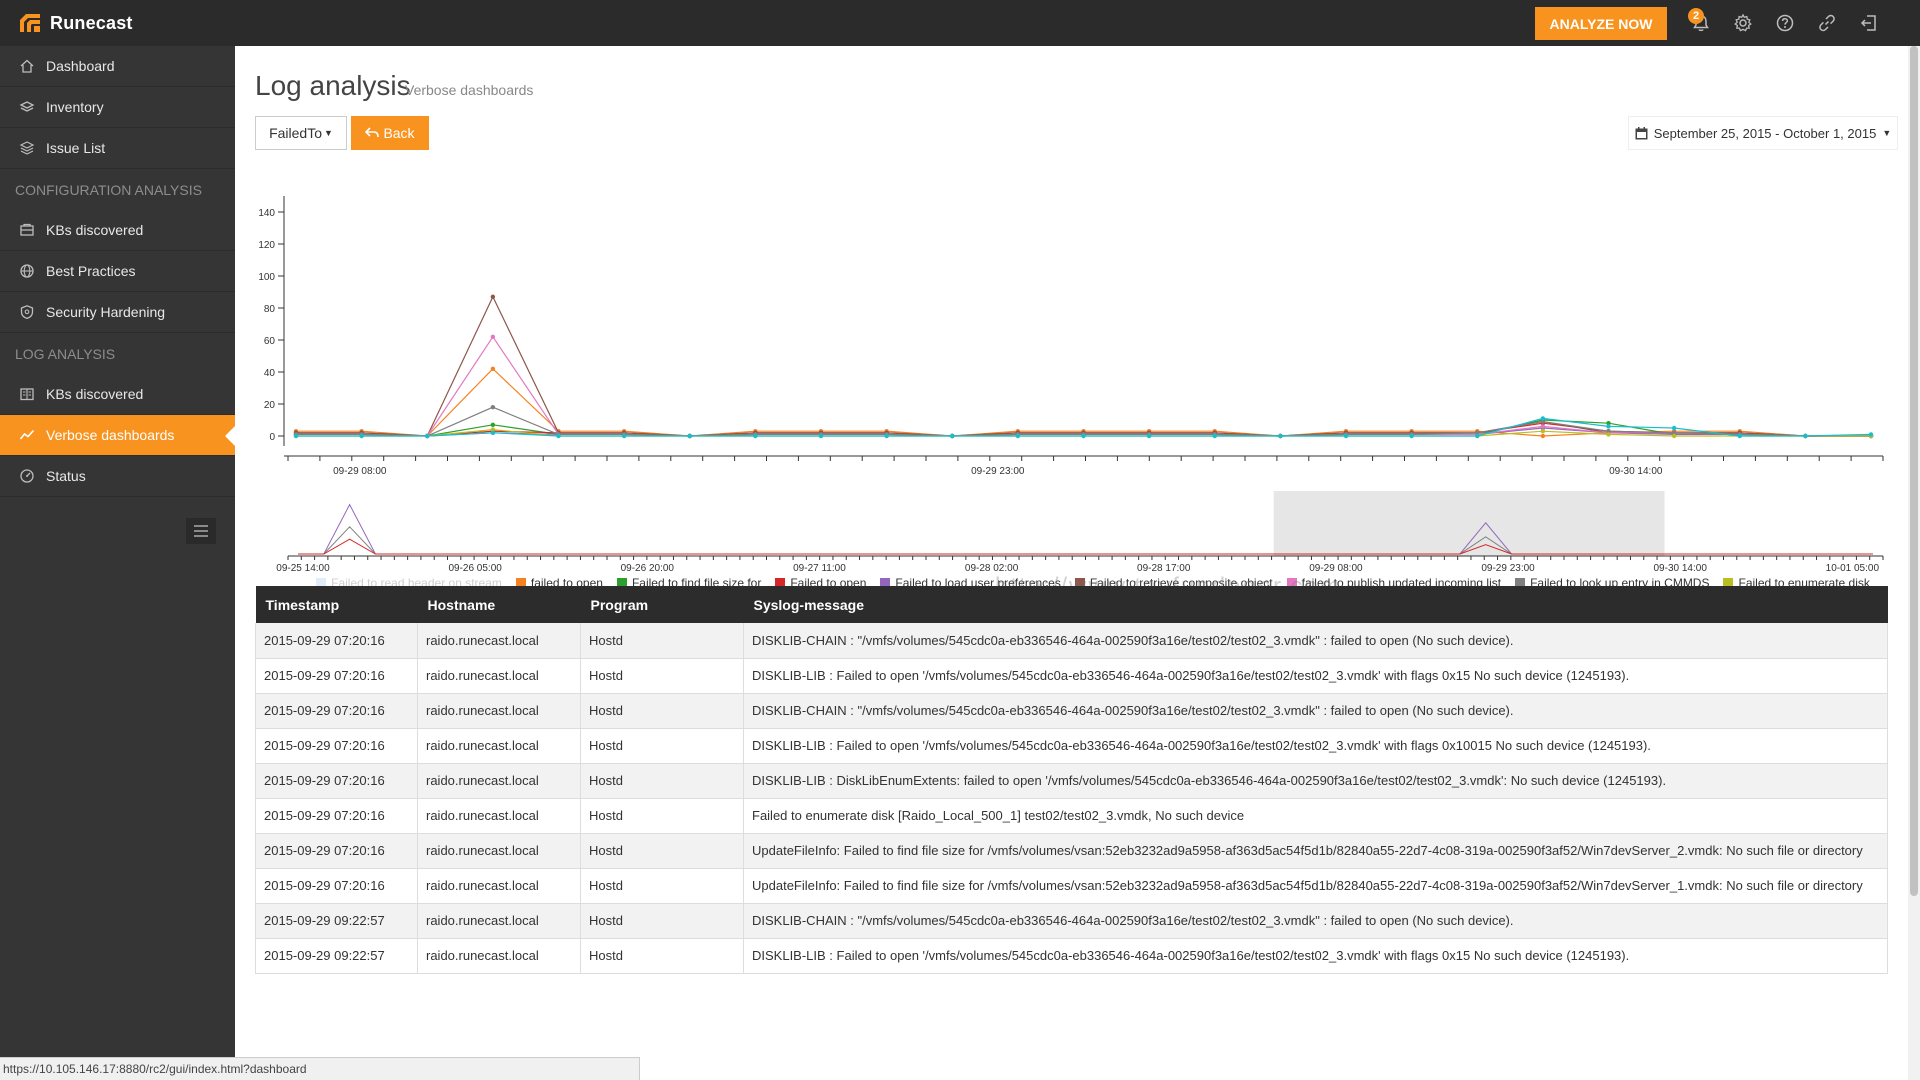  I want to click on column-header-hostname: Hostname, so click(499, 604).